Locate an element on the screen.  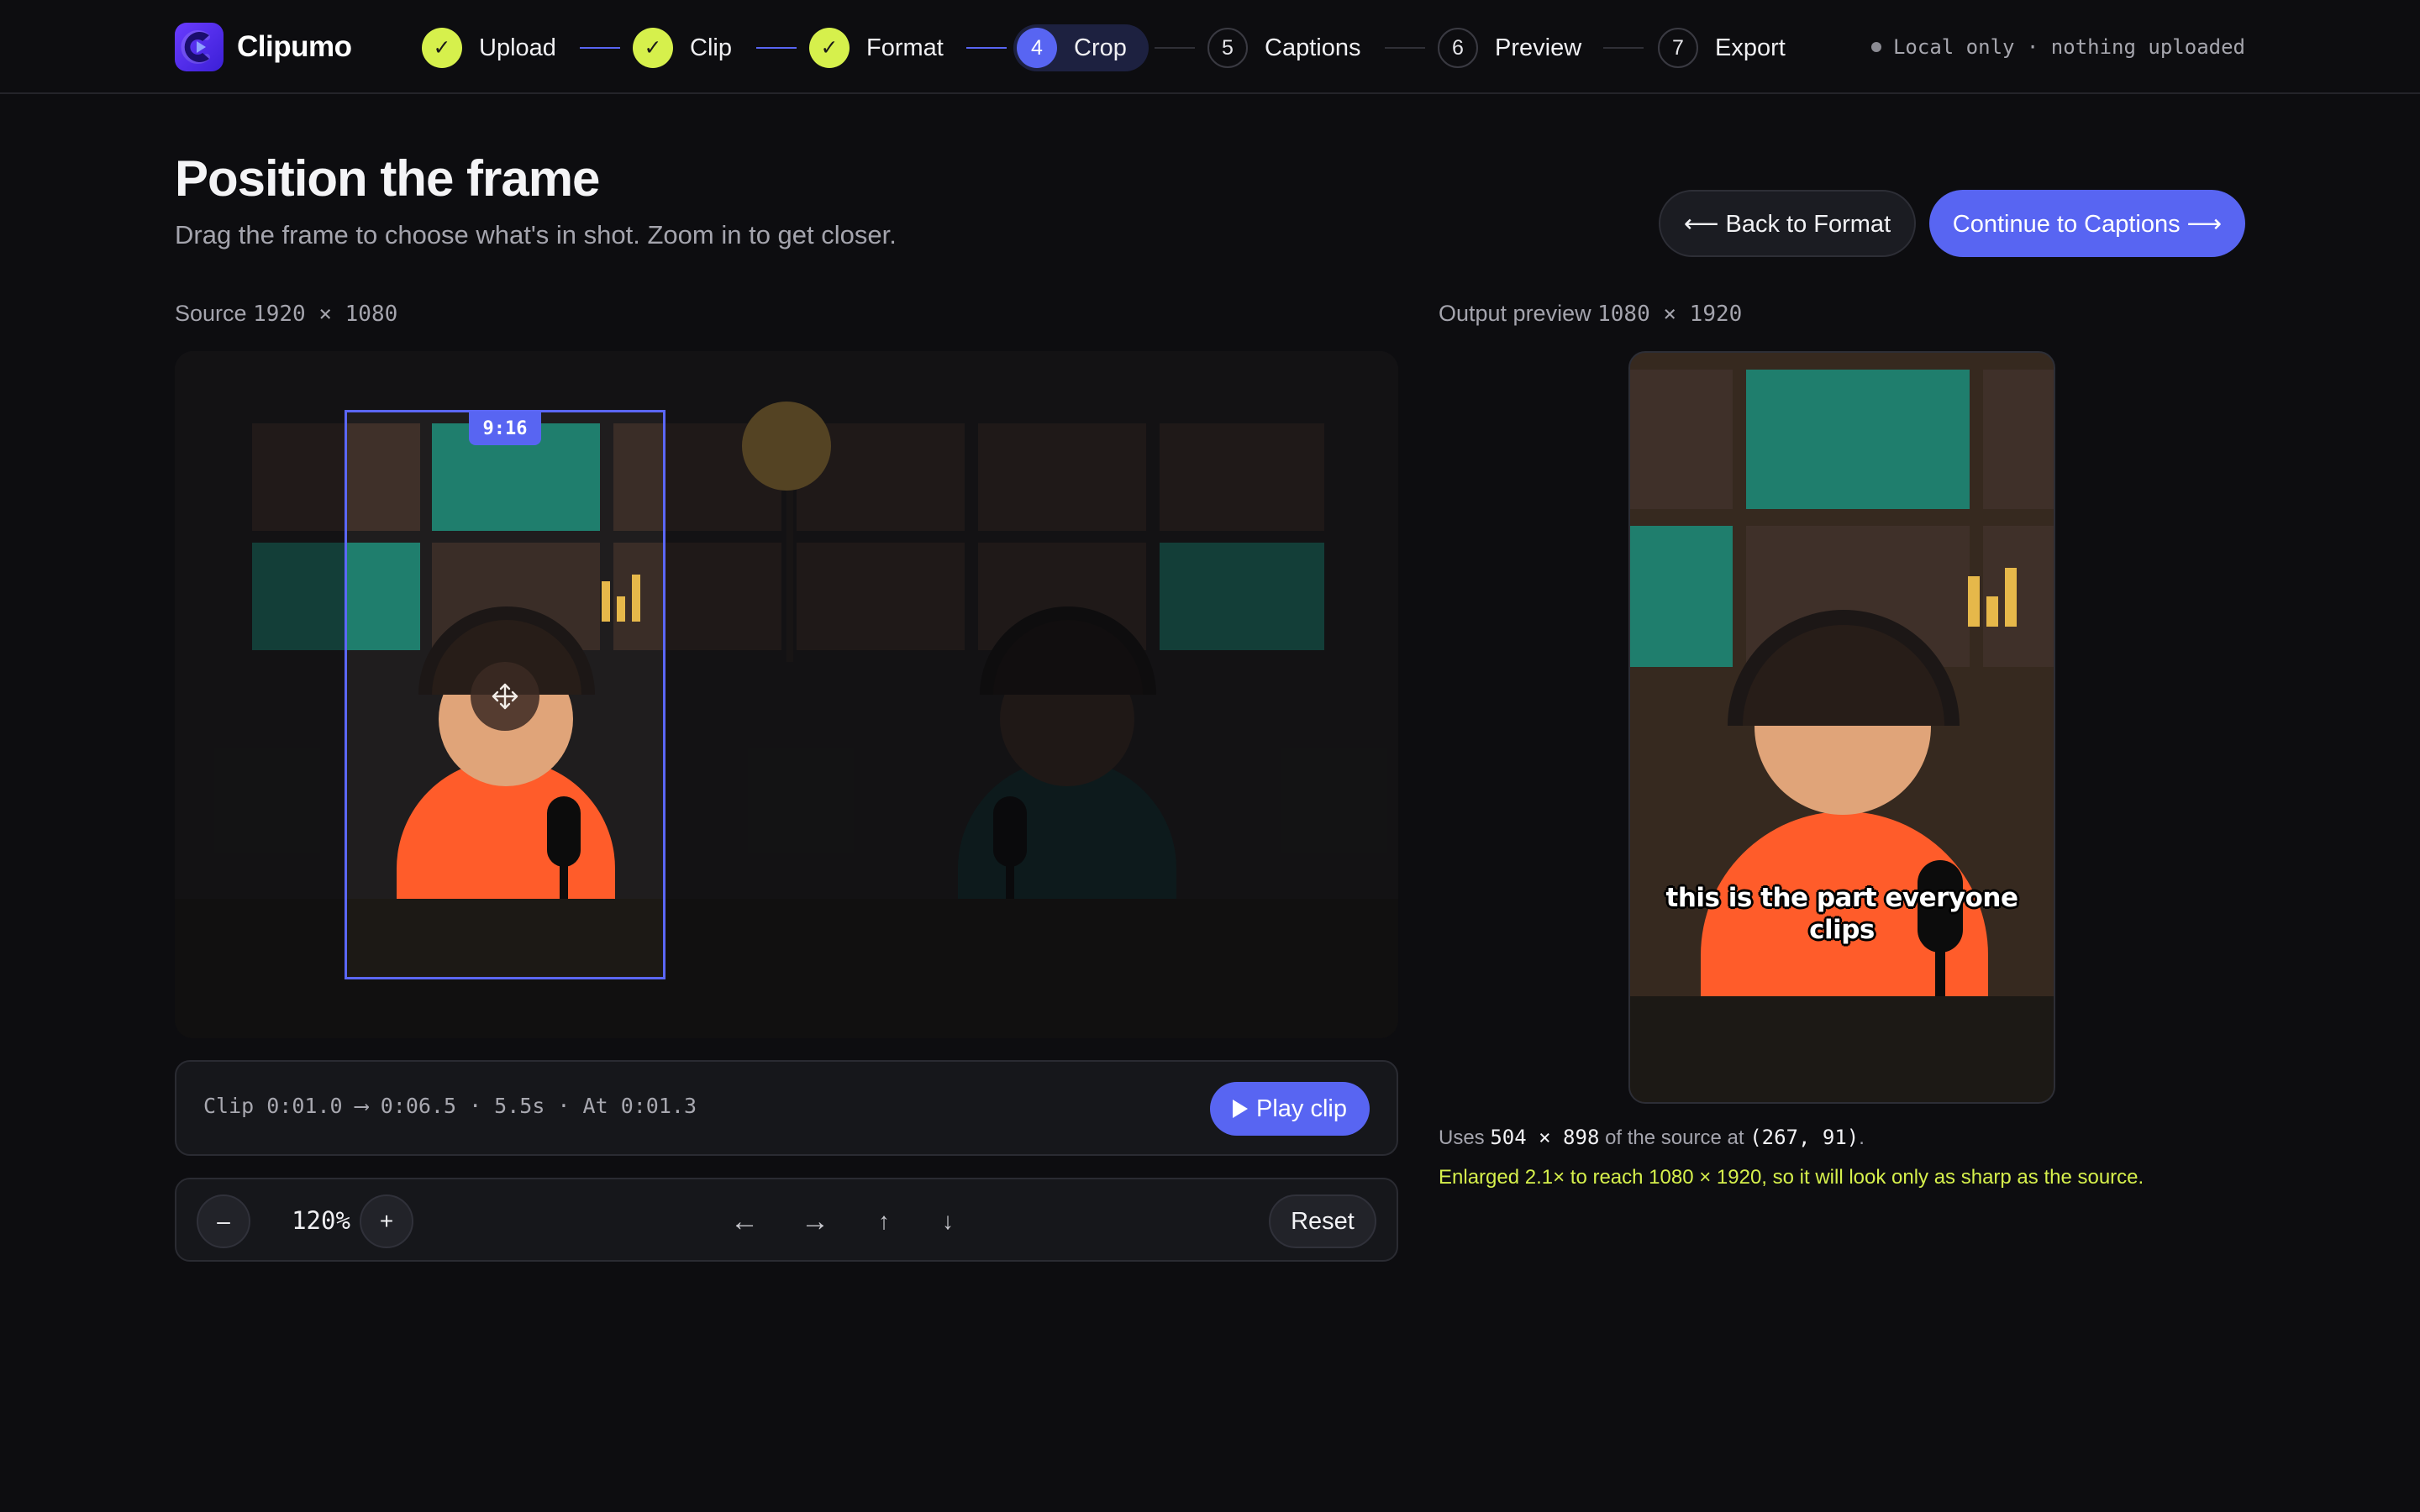
back-to-format-button: ⟵ Back to Format is located at coordinates (1788, 223).